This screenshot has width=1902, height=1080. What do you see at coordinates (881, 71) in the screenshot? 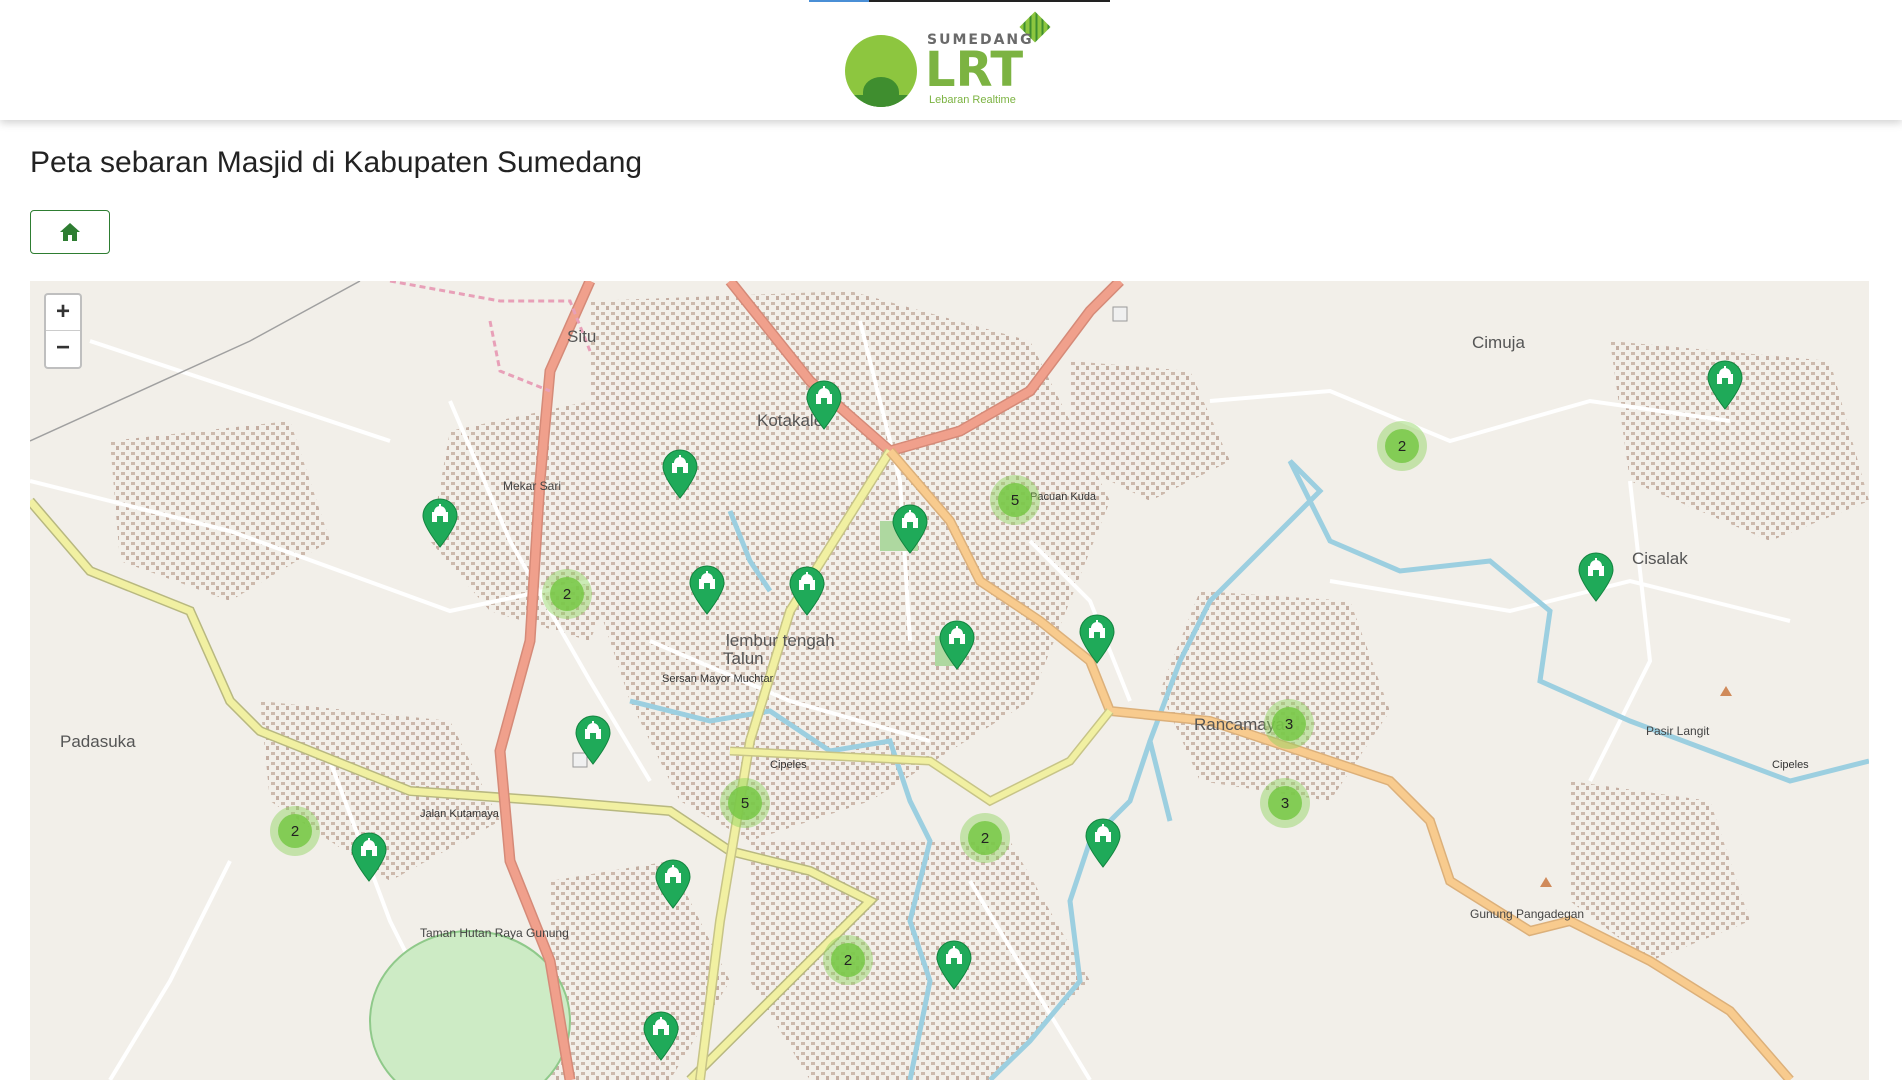
I see `logo-mosque-emblem` at bounding box center [881, 71].